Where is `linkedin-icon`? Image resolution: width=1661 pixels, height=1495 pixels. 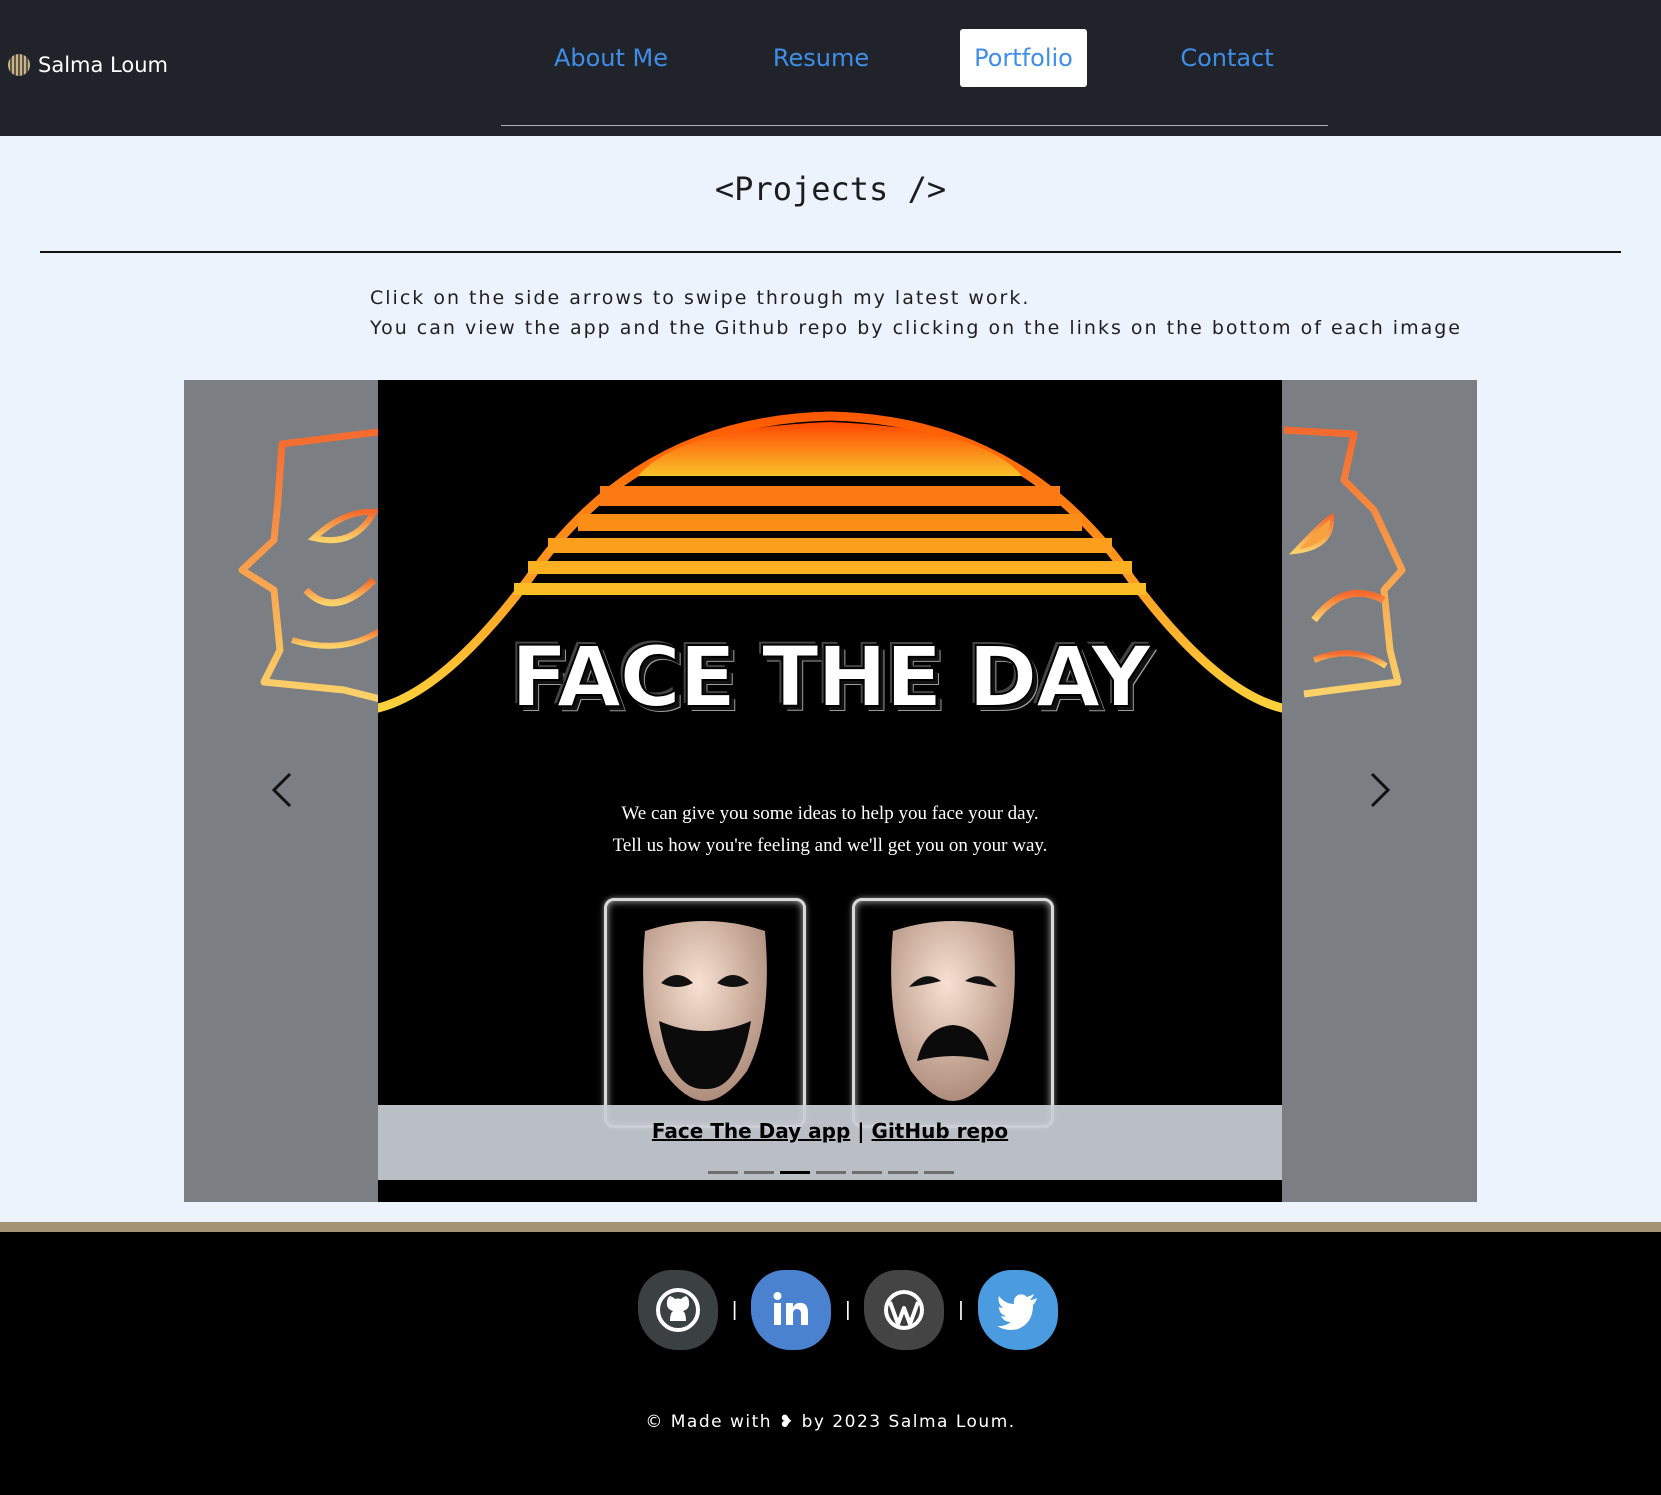 linkedin-icon is located at coordinates (791, 1310).